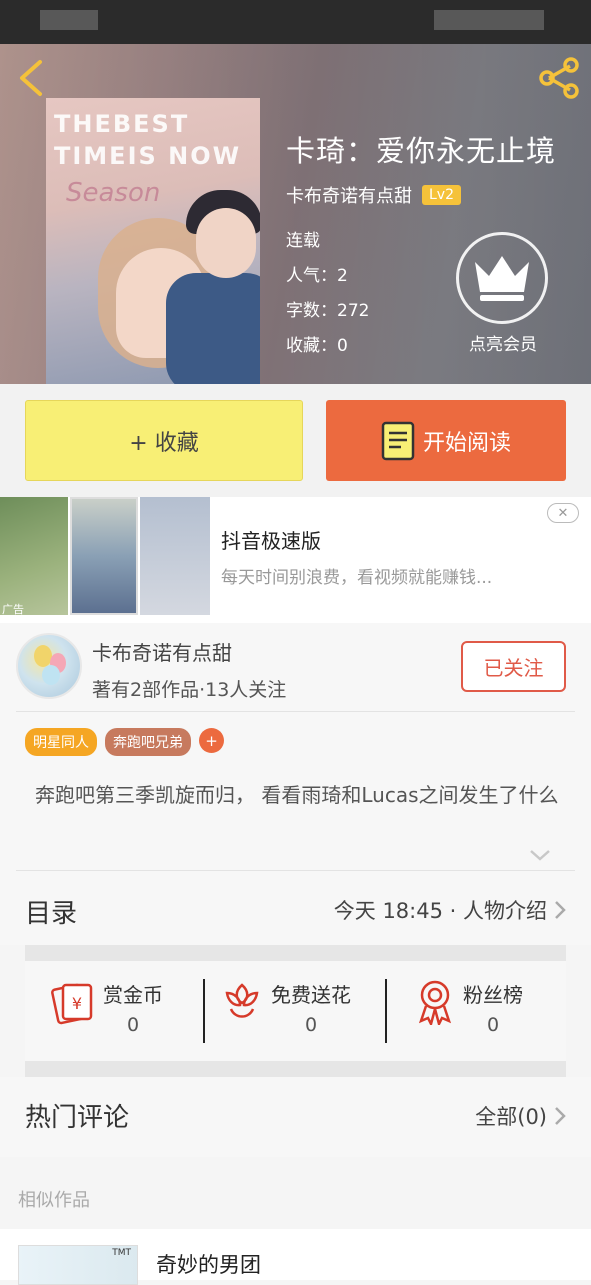 The image size is (591, 1285). I want to click on author-card-stats: 著有2部作品·13人关注, so click(189, 690).